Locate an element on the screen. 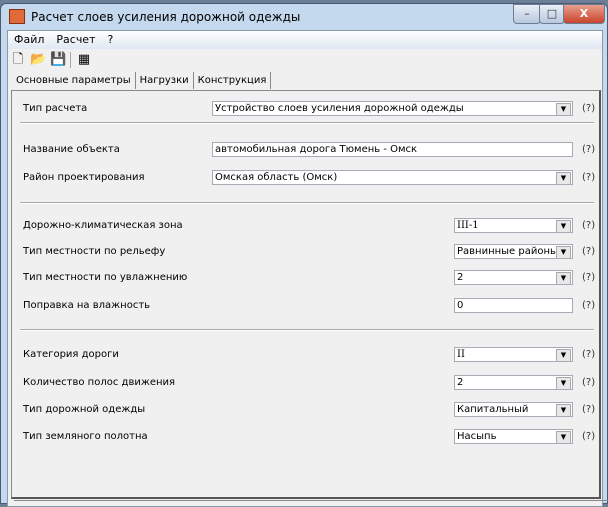  field-value: Омская область (Омск) is located at coordinates (276, 177).